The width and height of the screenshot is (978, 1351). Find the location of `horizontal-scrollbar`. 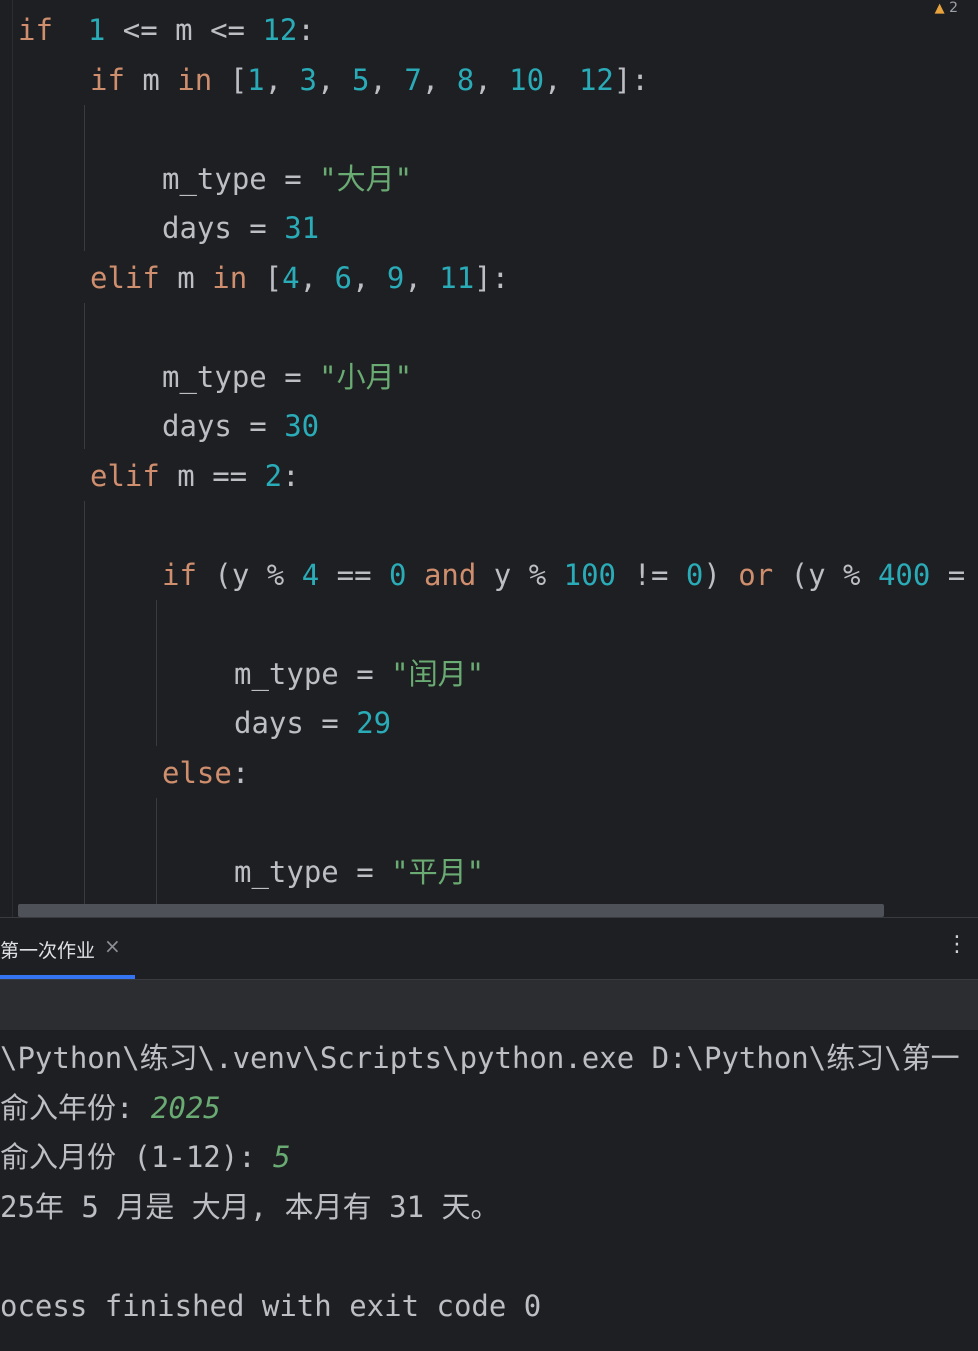

horizontal-scrollbar is located at coordinates (451, 910).